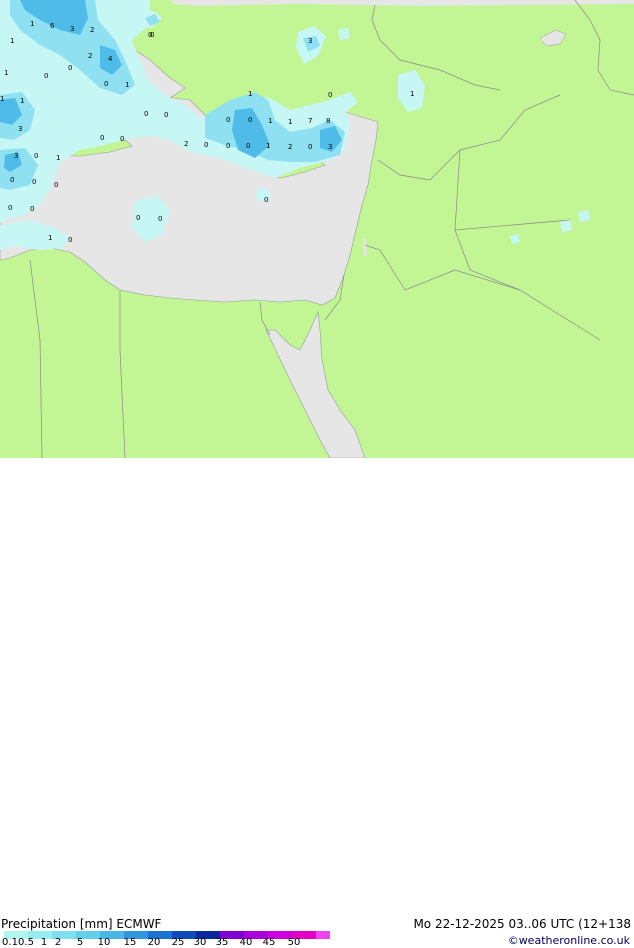  I want to click on precip-label: 6, so click(52, 26).